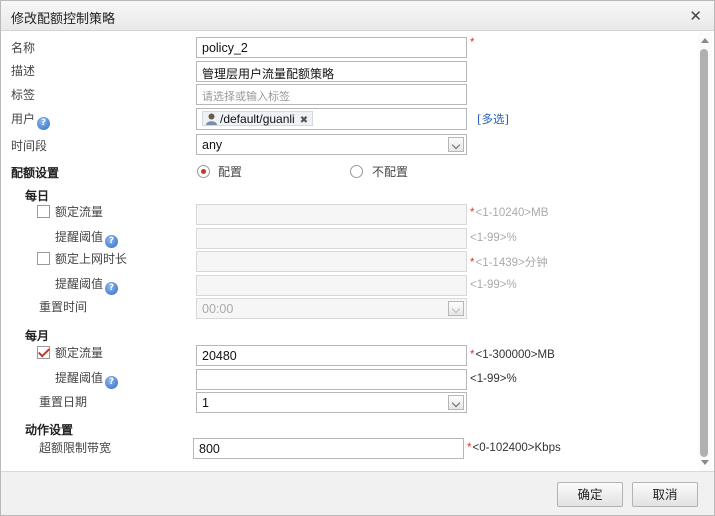 The image size is (715, 516). I want to click on multi-select-link: [多选], so click(493, 119).